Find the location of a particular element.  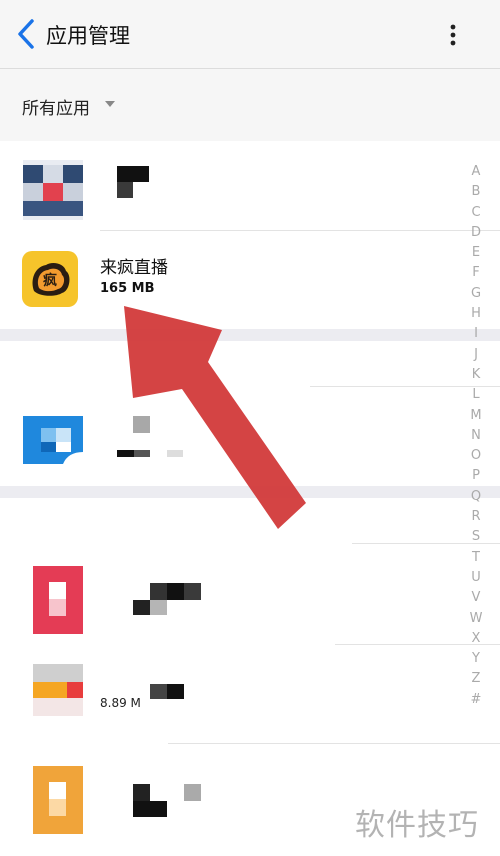

more-vertical-icon is located at coordinates (453, 35).